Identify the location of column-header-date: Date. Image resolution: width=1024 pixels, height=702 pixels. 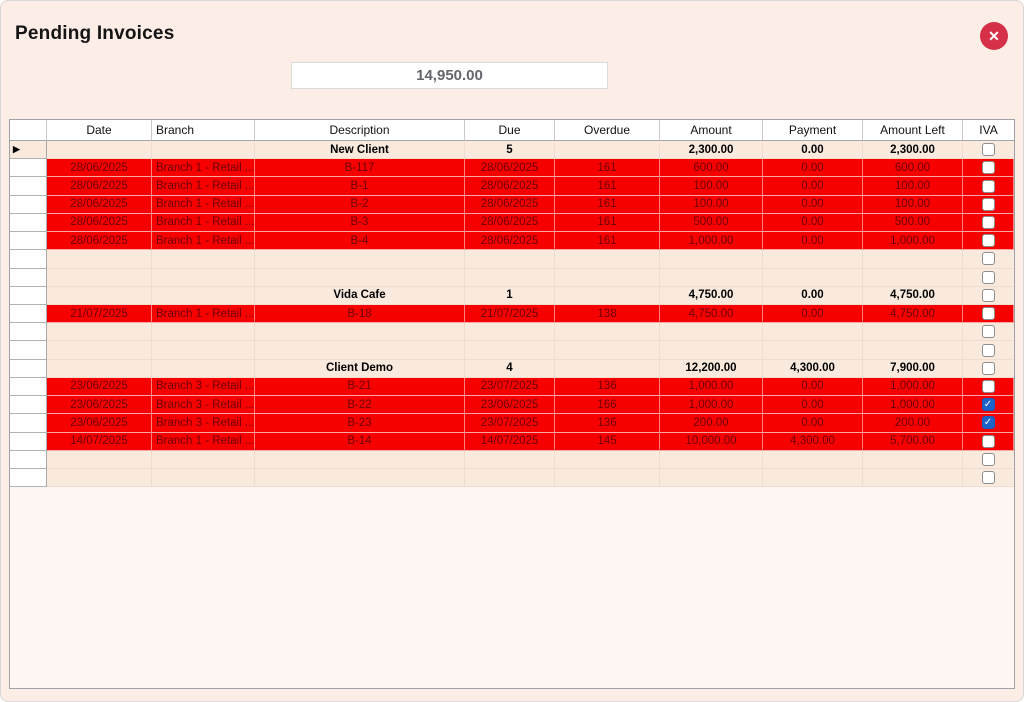
(99, 130).